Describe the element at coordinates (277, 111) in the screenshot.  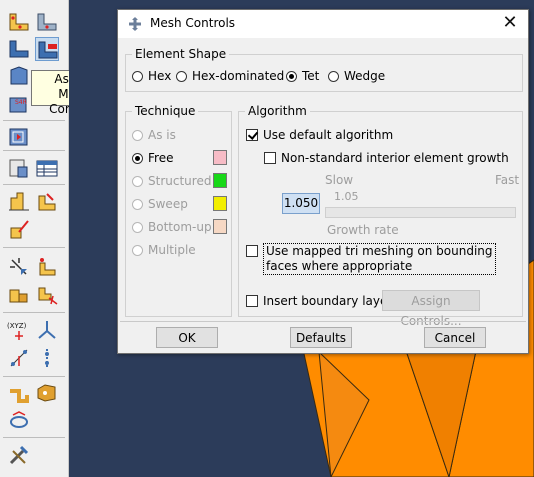
I see `algorithm-legend: Algorithm` at that location.